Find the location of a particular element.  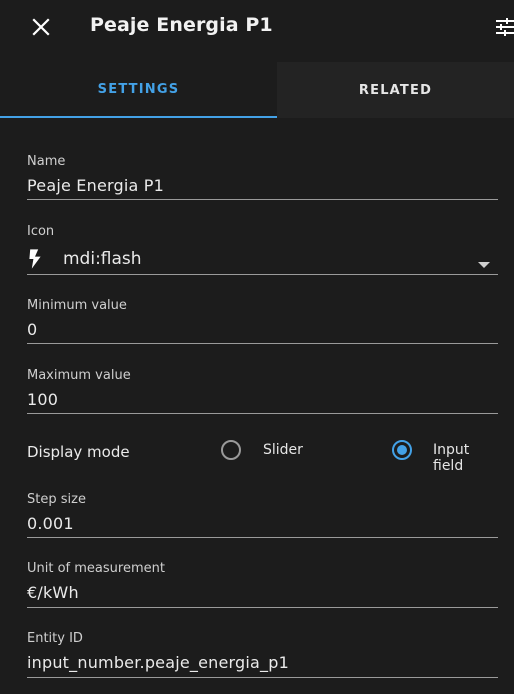

advanced-settings-button is located at coordinates (503, 27).